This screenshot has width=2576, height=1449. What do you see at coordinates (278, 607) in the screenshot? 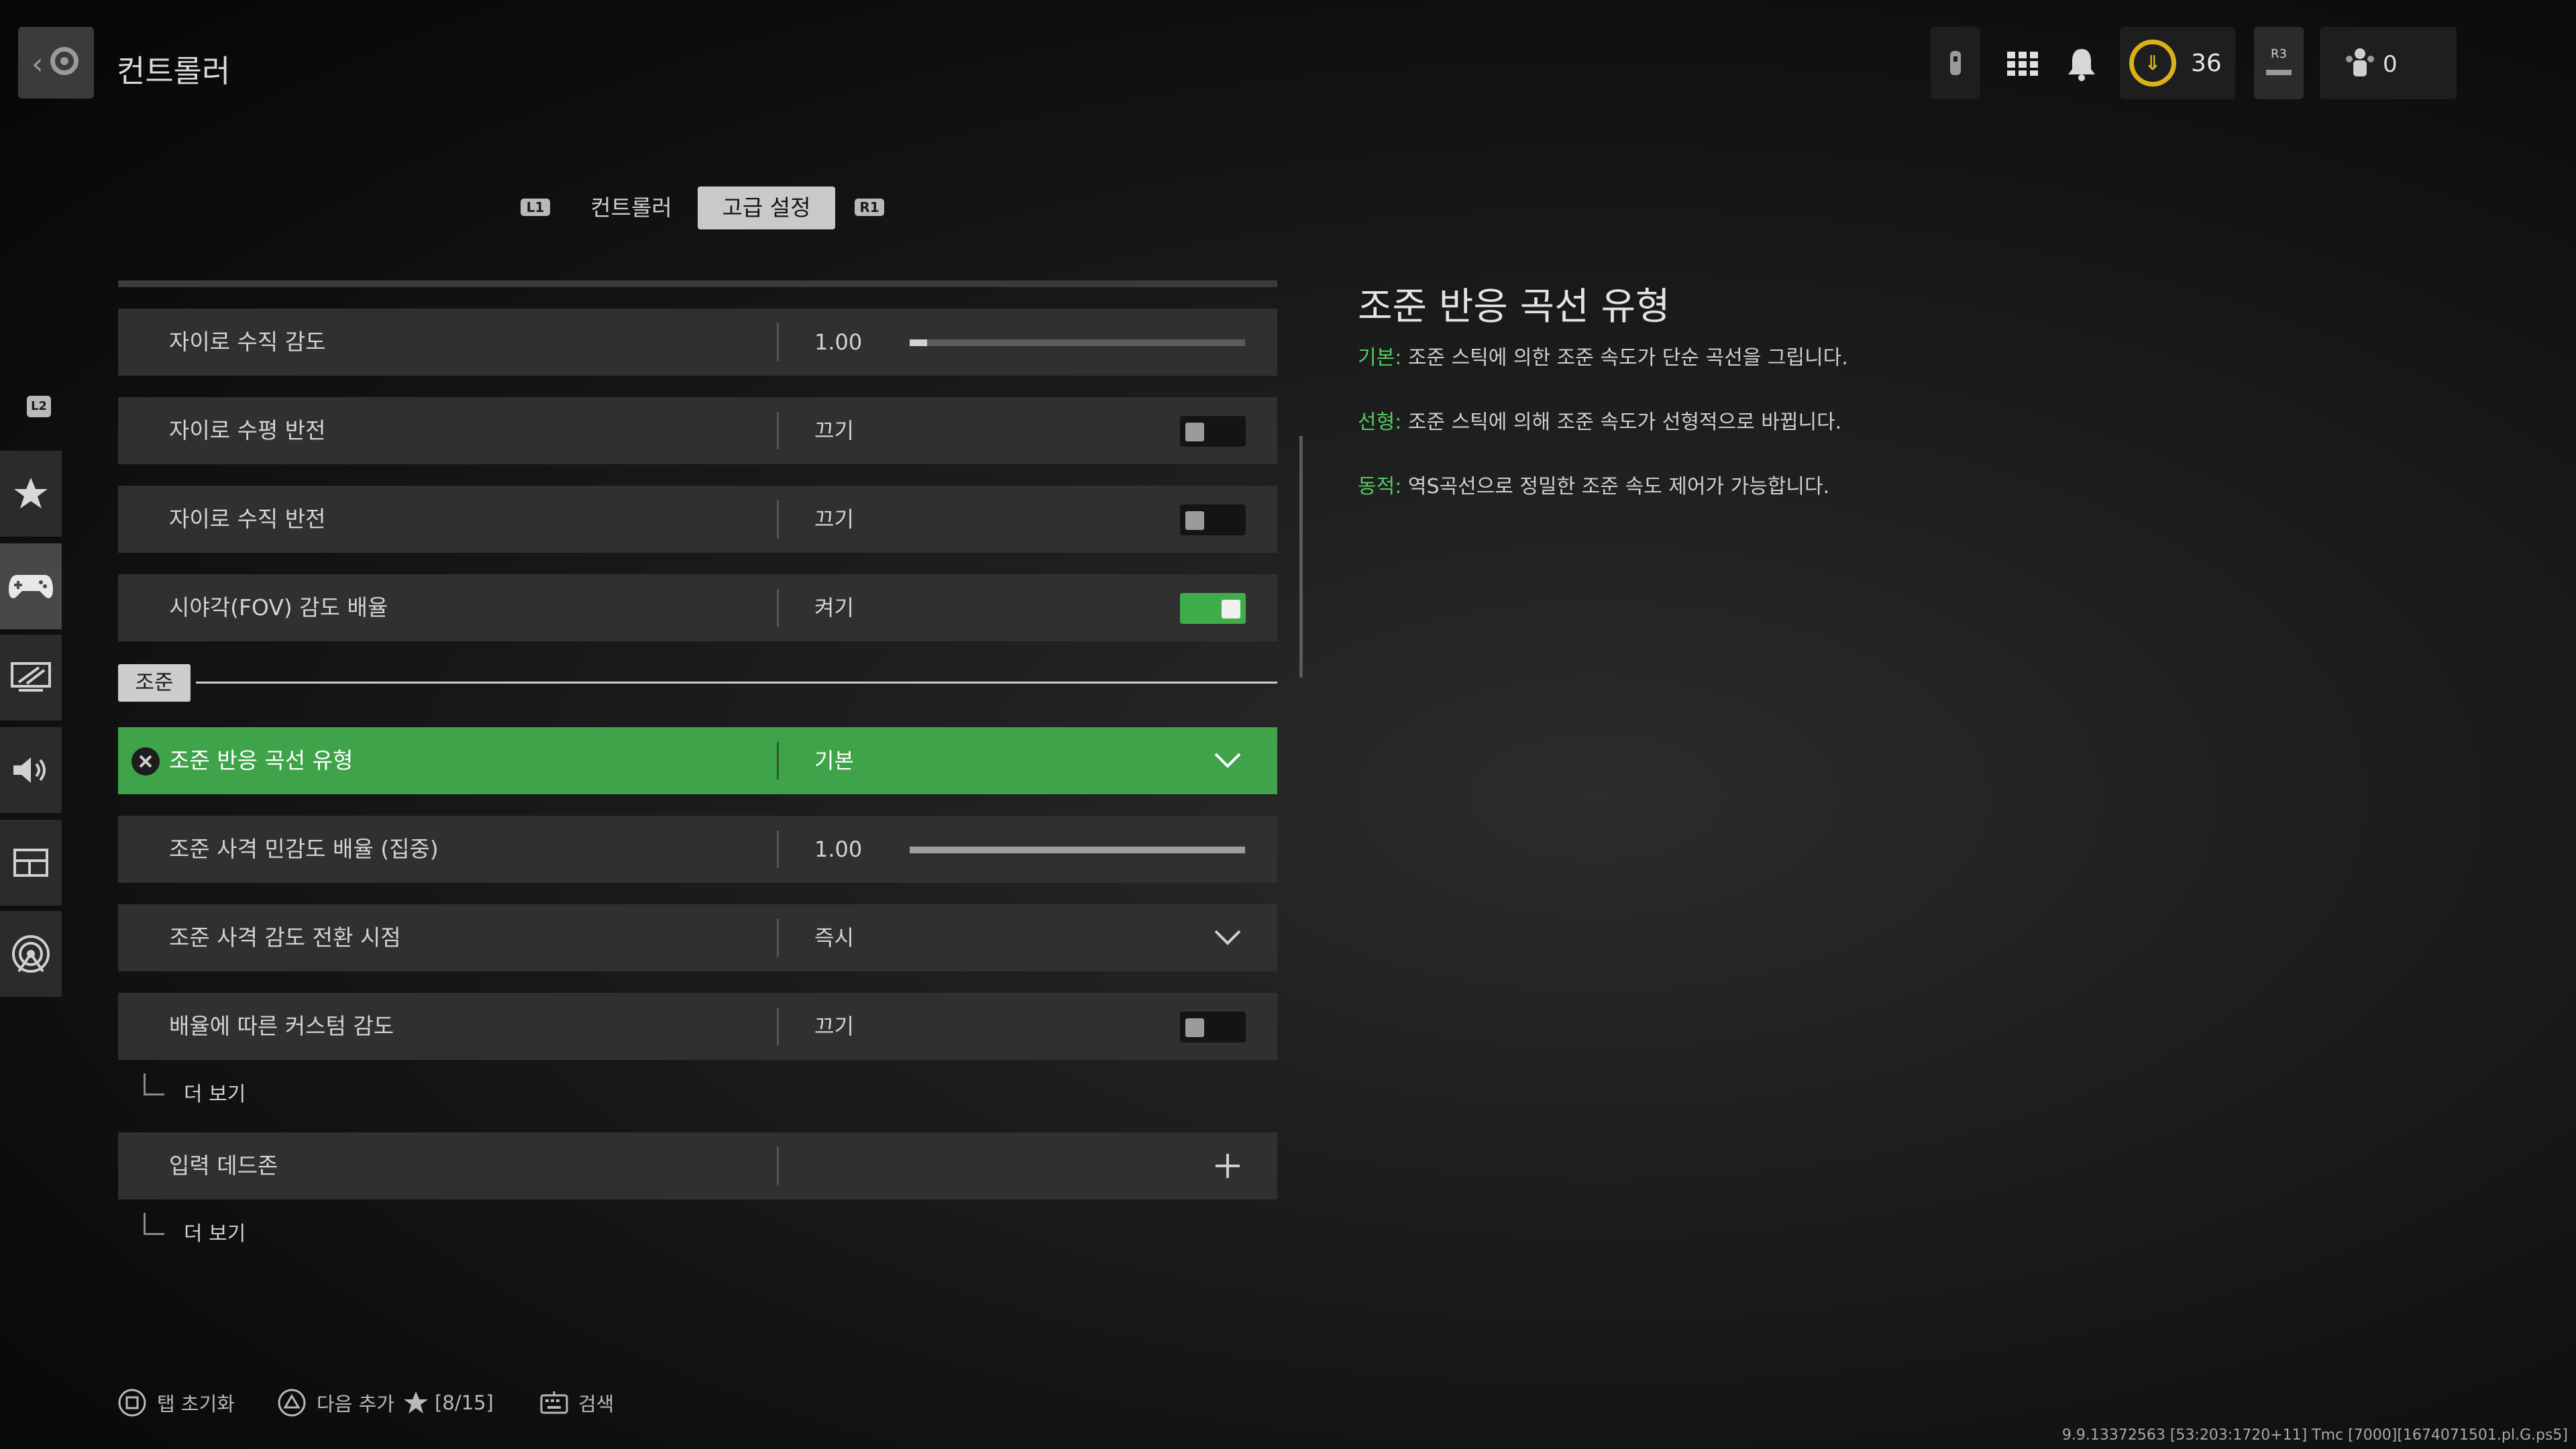
I see `setting-label: 시야각(FOV) 감도 배율` at bounding box center [278, 607].